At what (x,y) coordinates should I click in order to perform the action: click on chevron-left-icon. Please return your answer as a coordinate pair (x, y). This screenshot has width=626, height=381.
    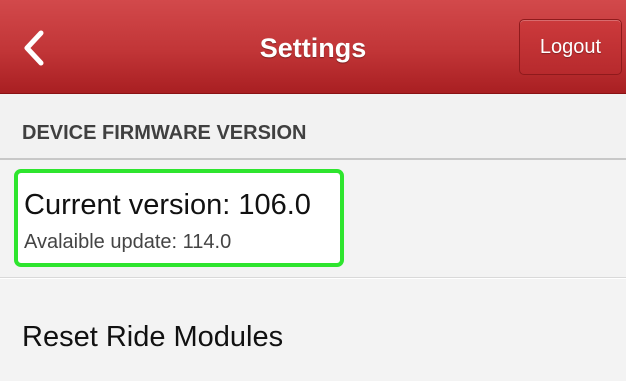
    Looking at the image, I should click on (34, 48).